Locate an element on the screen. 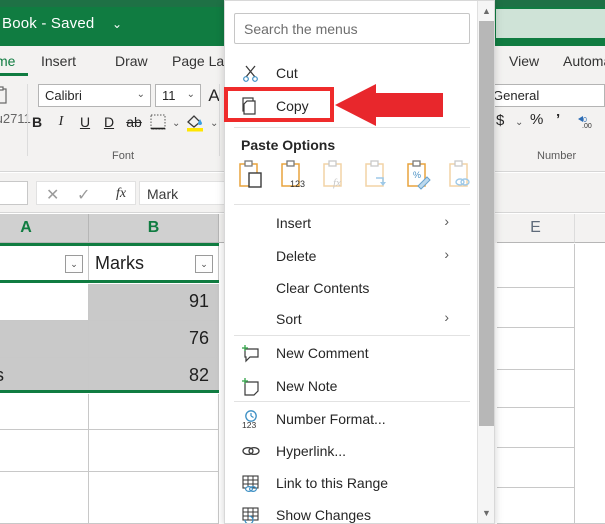 The height and width of the screenshot is (524, 605). borders-icon is located at coordinates (160, 122).